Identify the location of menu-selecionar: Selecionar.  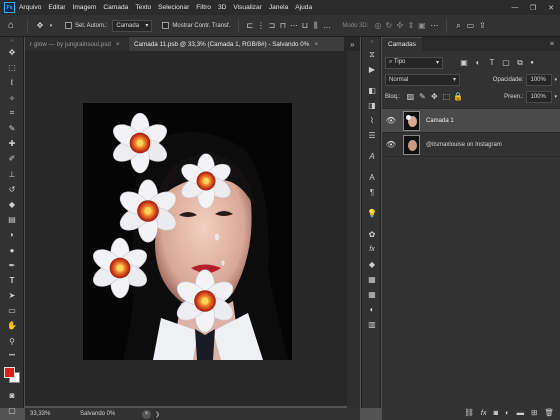
(173, 7).